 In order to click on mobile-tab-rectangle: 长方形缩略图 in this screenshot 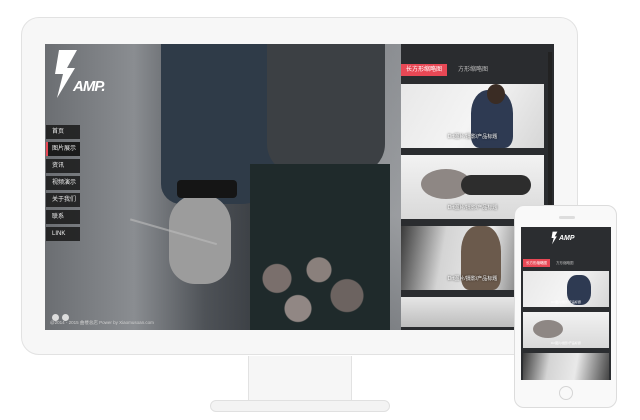, I will do `click(536, 263)`.